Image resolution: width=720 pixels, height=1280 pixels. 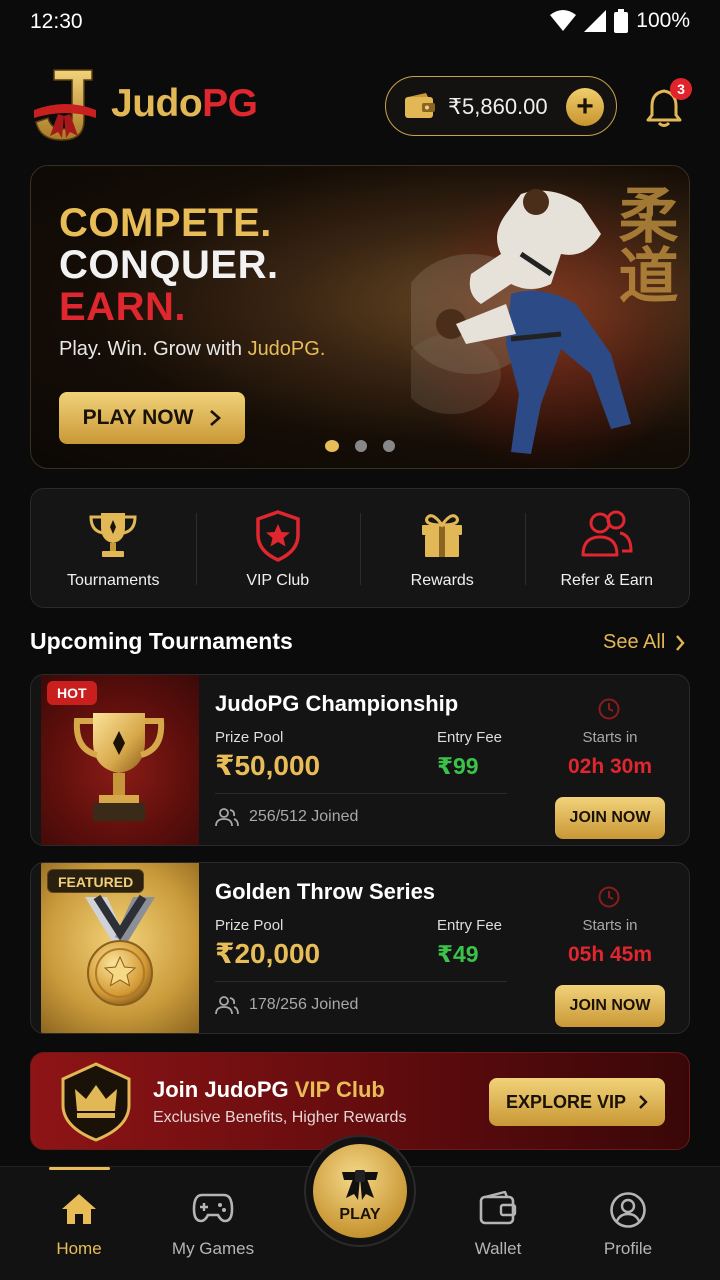 I want to click on status-icons: 100%, so click(x=620, y=21).